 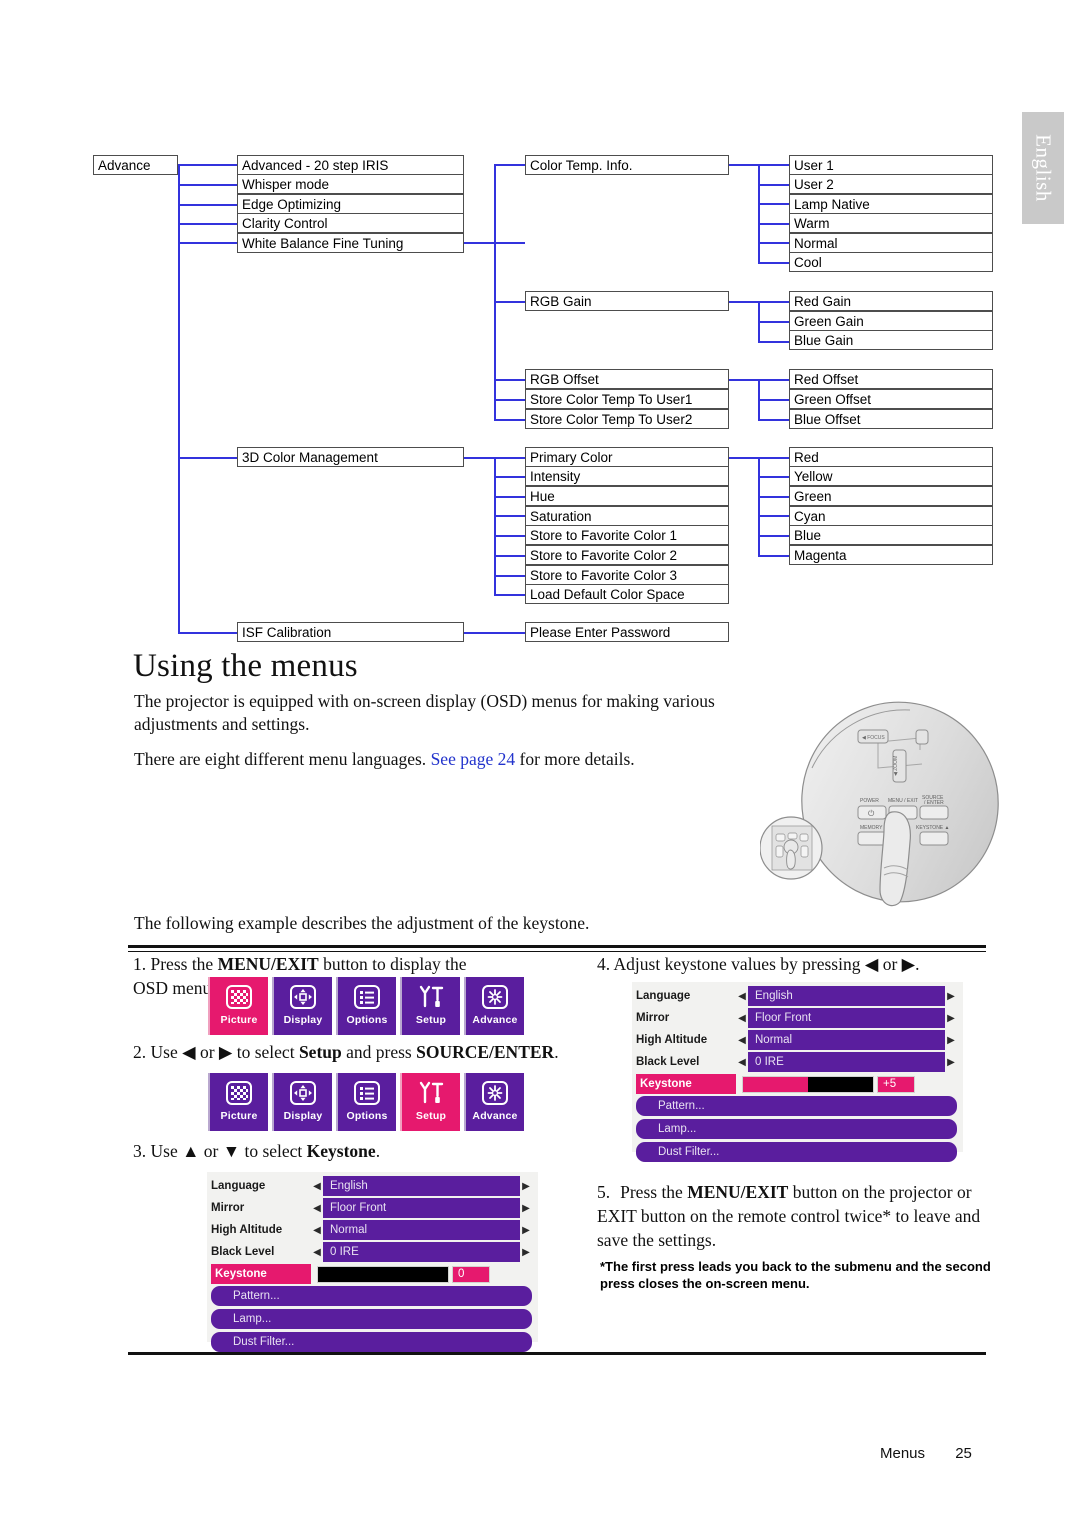 What do you see at coordinates (431, 1116) in the screenshot?
I see `menu-icon-label: Setup` at bounding box center [431, 1116].